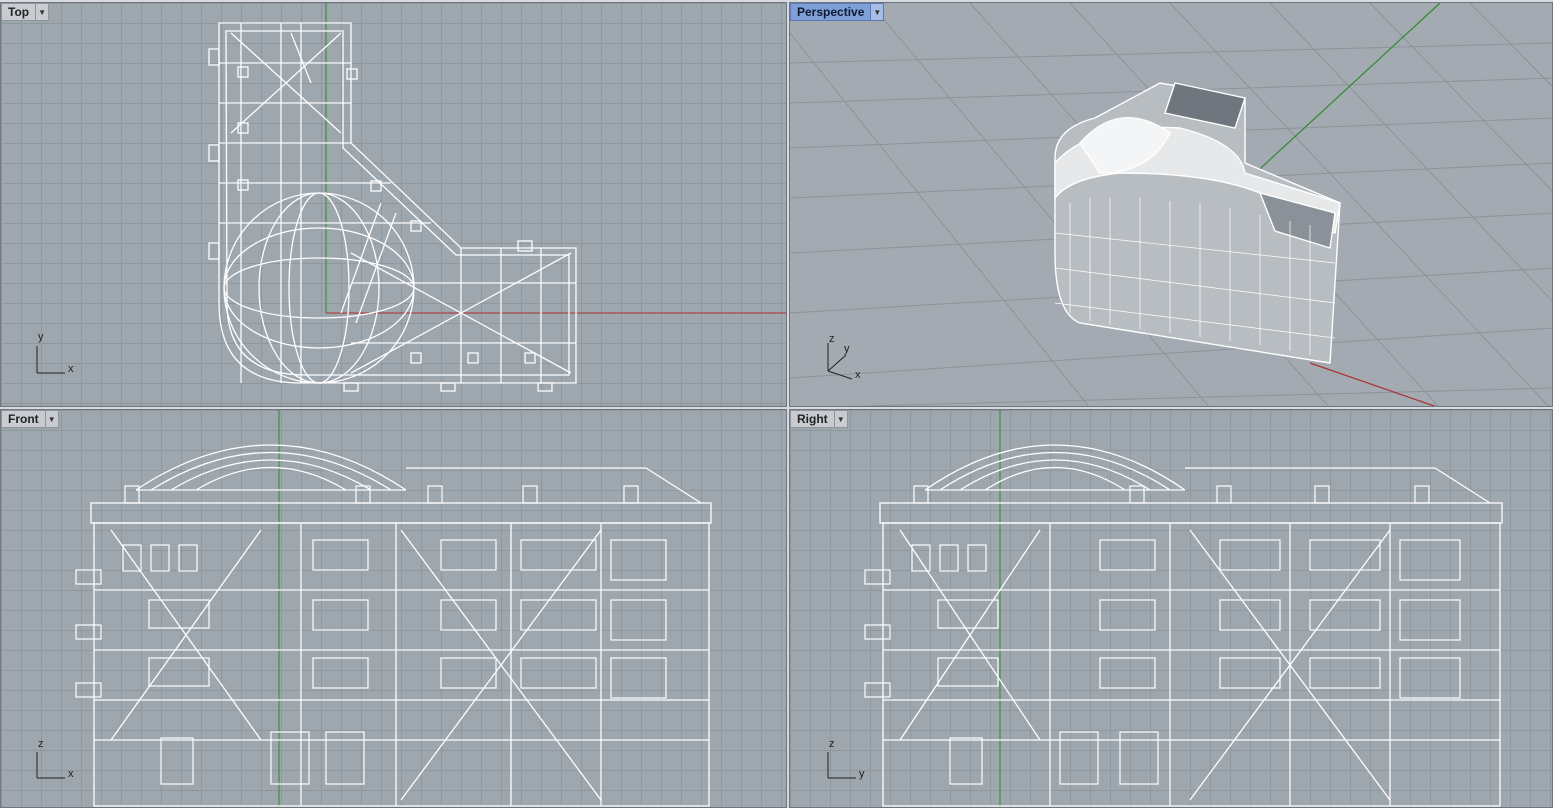  What do you see at coordinates (812, 419) in the screenshot?
I see `viewport-title: Right` at bounding box center [812, 419].